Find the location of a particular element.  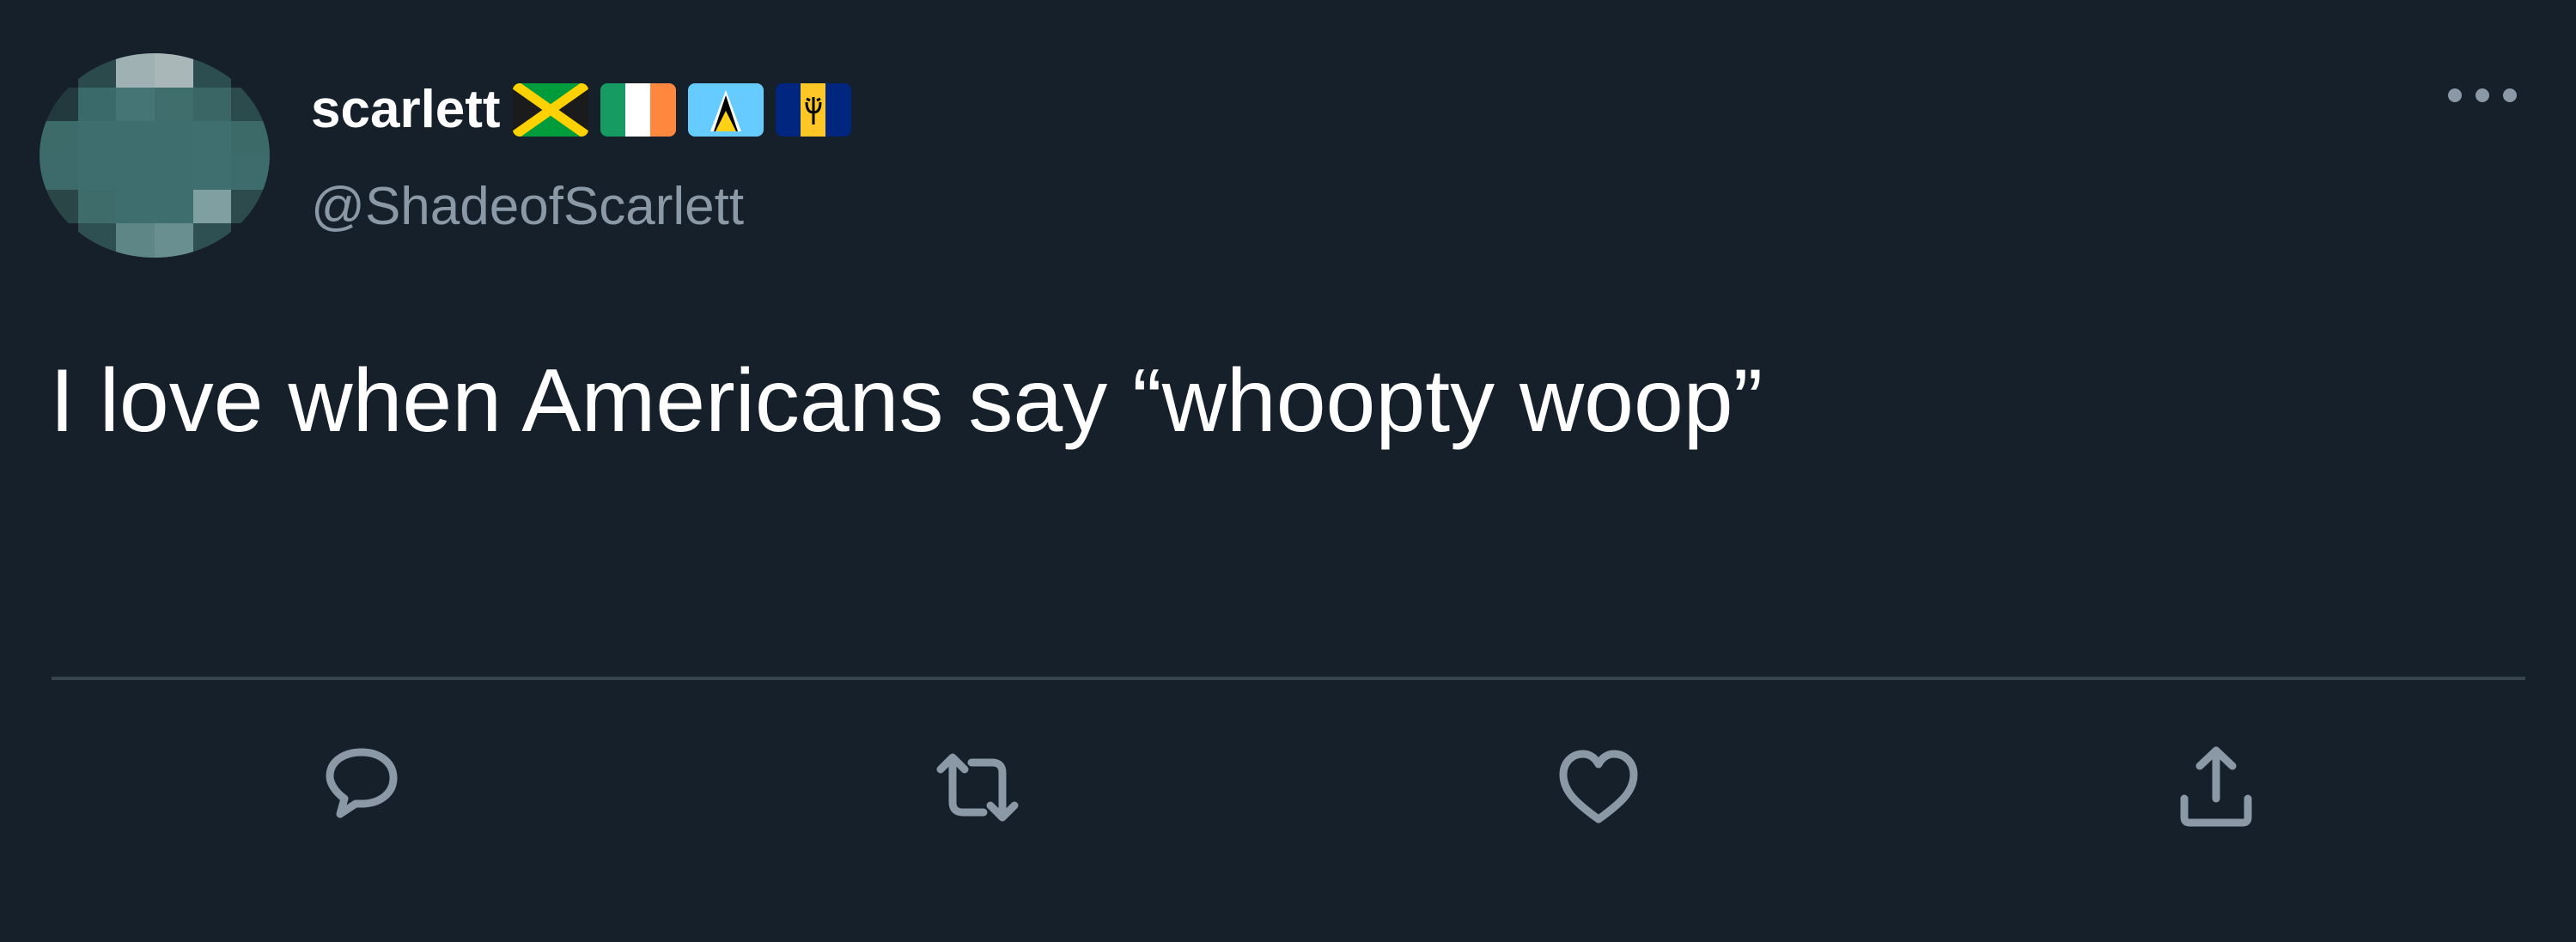

avatar is located at coordinates (155, 155).